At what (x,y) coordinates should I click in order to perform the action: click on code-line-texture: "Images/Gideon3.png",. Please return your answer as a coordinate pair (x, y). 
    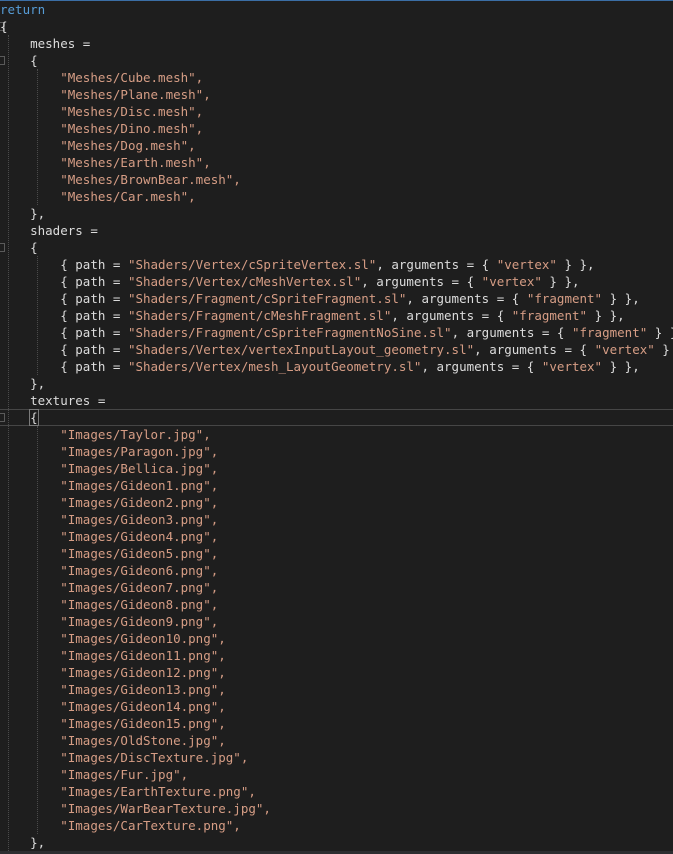
    Looking at the image, I should click on (336, 519).